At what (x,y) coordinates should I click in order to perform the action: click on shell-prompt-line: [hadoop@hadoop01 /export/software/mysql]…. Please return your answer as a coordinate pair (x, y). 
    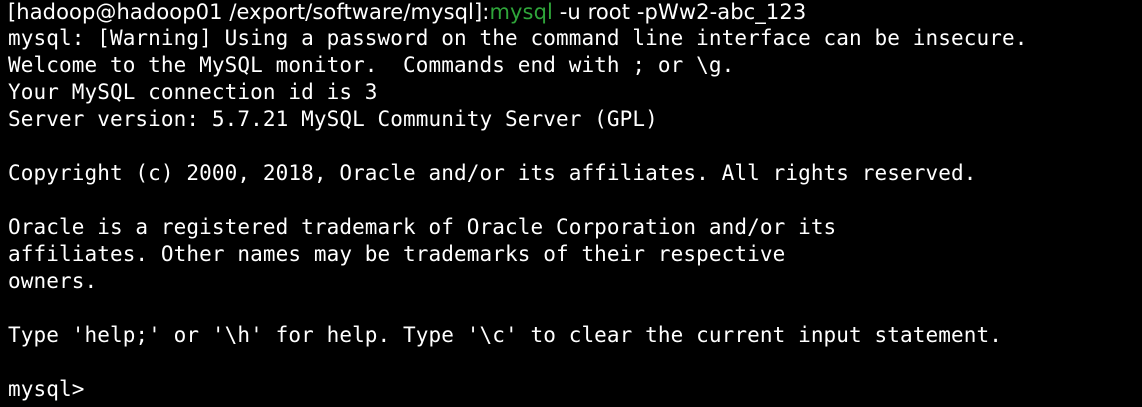
    Looking at the image, I should click on (575, 12).